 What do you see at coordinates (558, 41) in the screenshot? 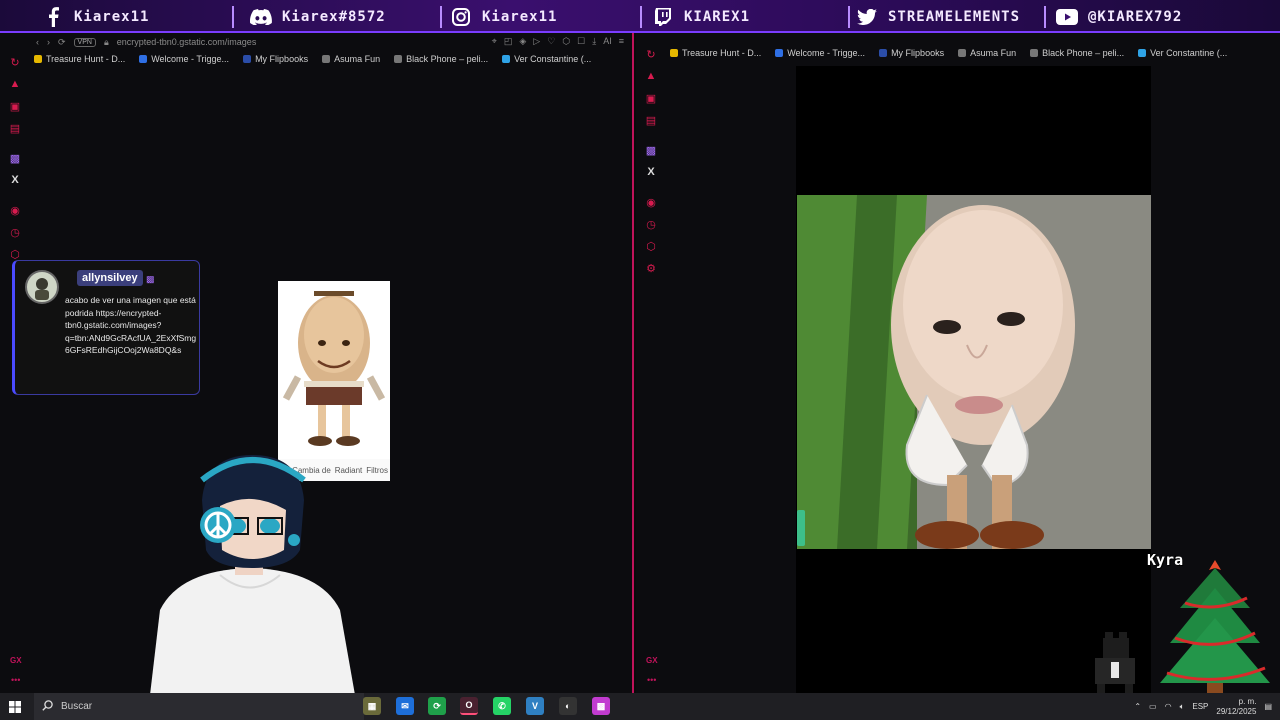
I see `toolbar: ⌖ ◰ ◈ ▷ ♡ ⬡ ☐ ⤓ AI ≡` at bounding box center [558, 41].